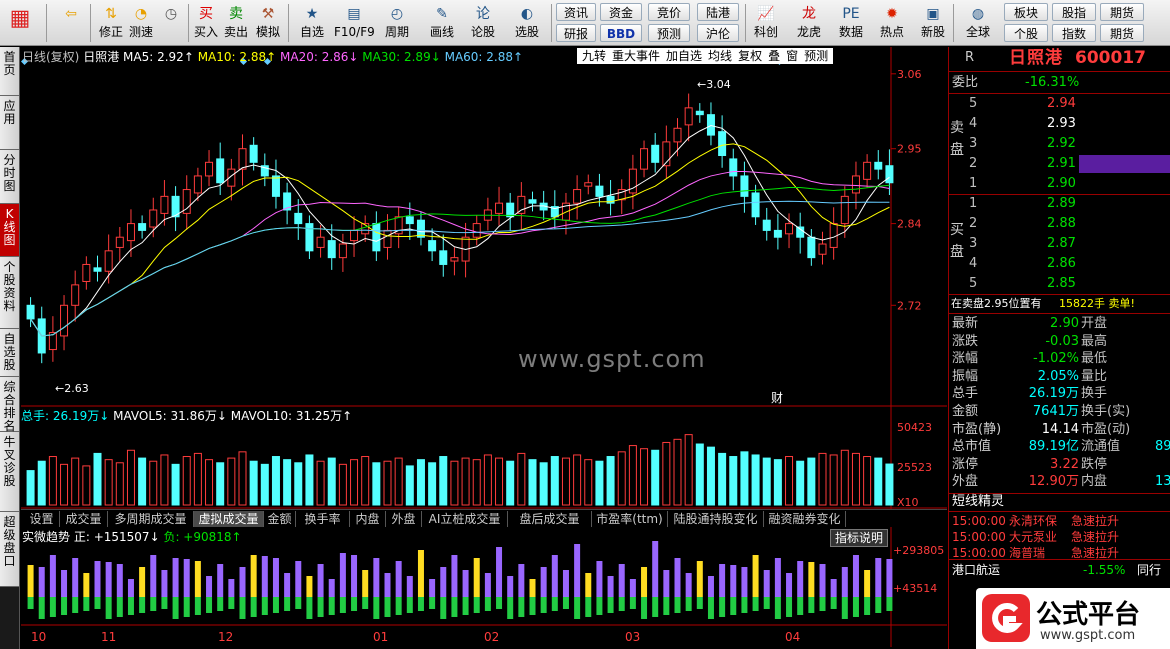 The height and width of the screenshot is (649, 1170). What do you see at coordinates (718, 33) in the screenshot?
I see `toolbar-hulun-button: 沪伦` at bounding box center [718, 33].